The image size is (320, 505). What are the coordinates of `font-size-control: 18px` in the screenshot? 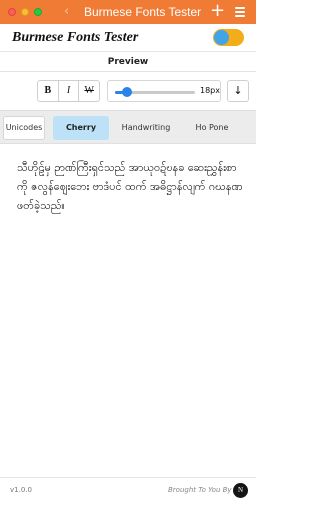 It's located at (164, 91).